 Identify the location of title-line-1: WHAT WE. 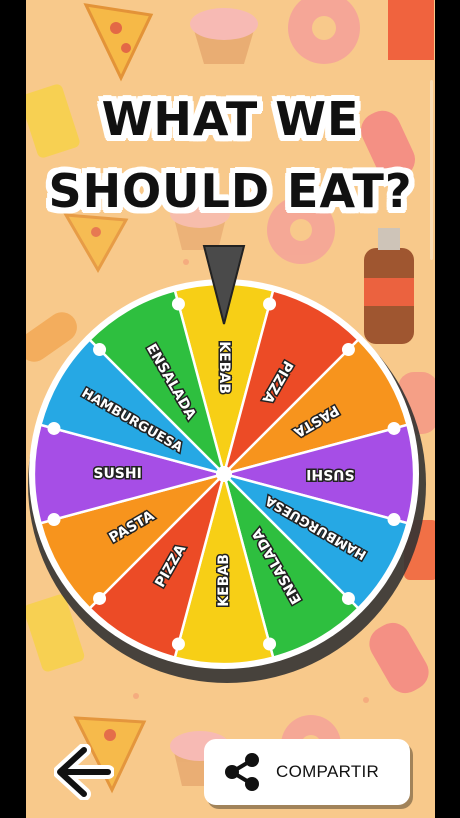
(230, 119).